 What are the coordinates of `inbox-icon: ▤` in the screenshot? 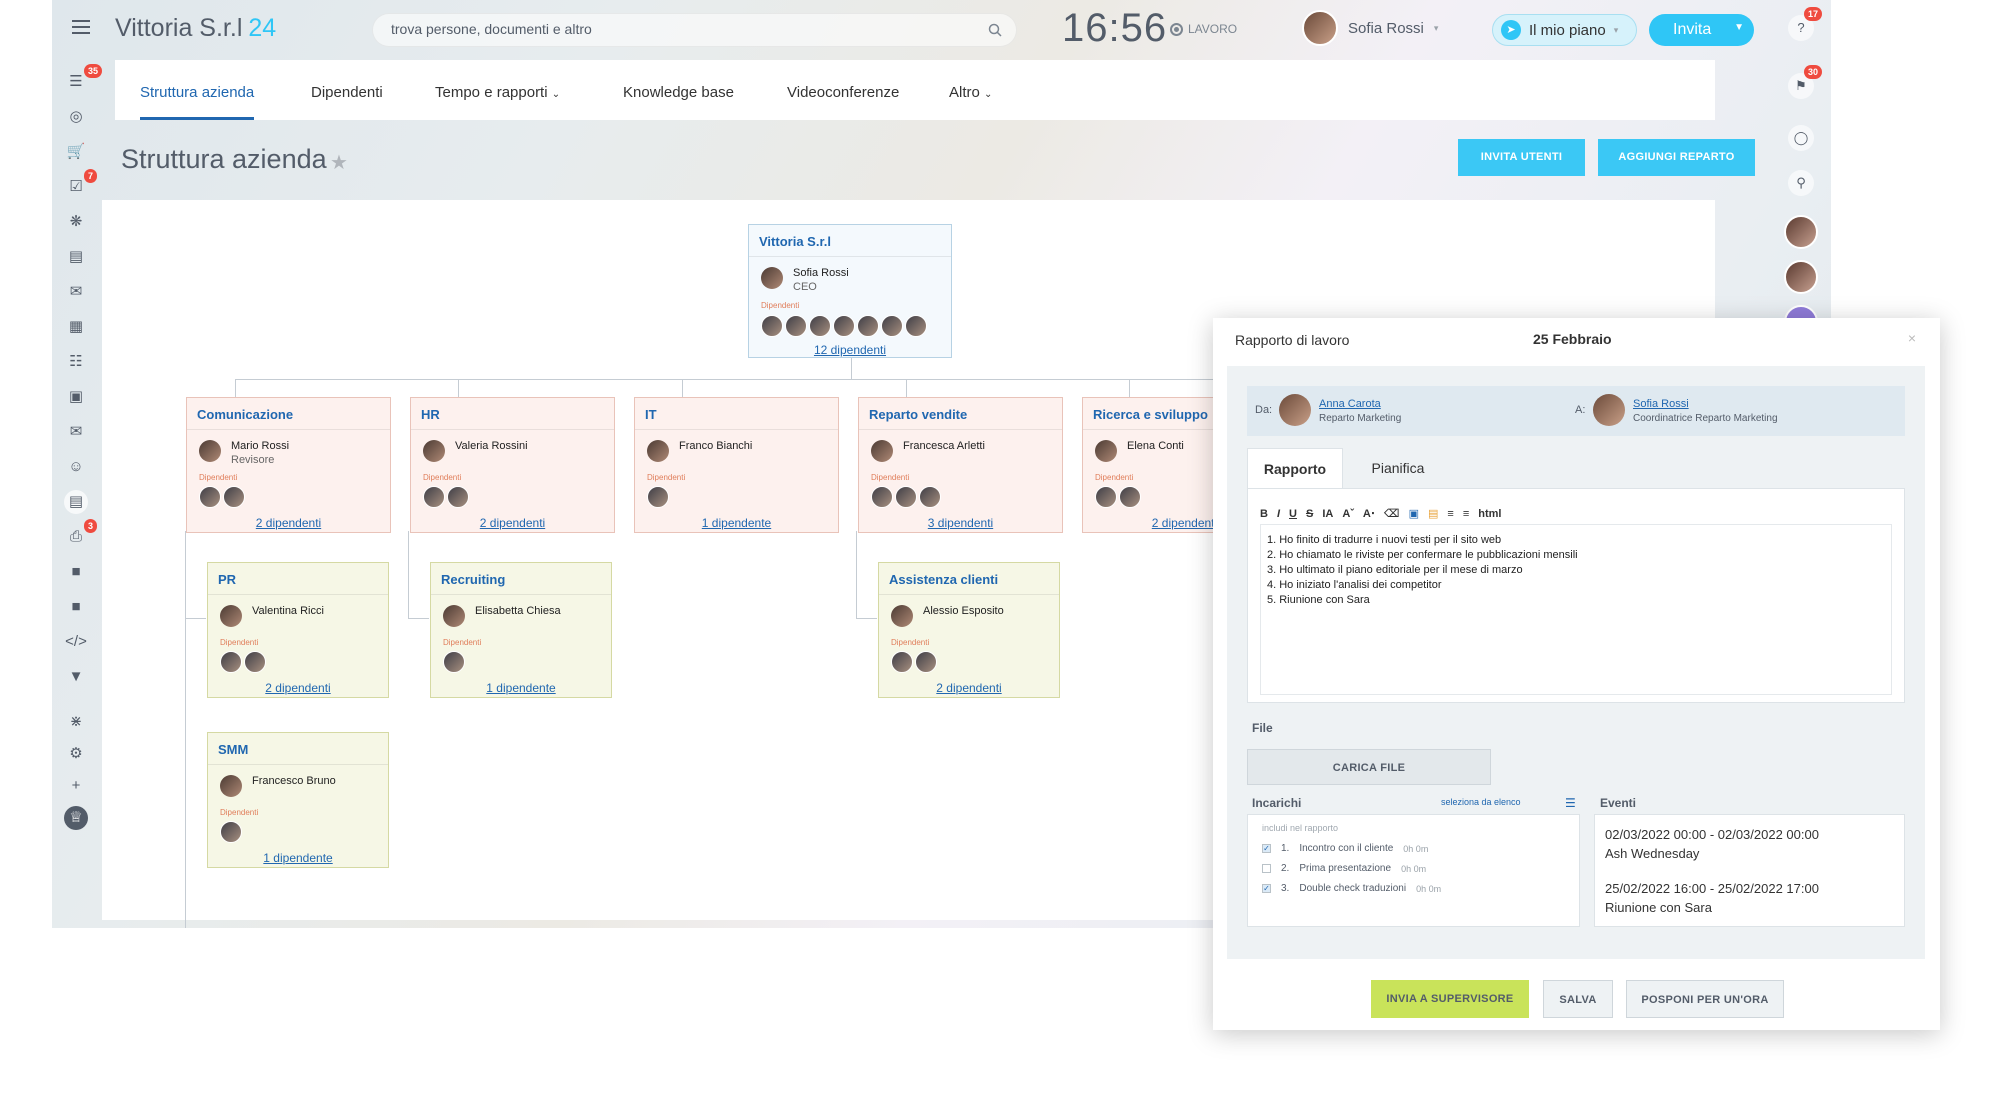 It's located at (76, 257).